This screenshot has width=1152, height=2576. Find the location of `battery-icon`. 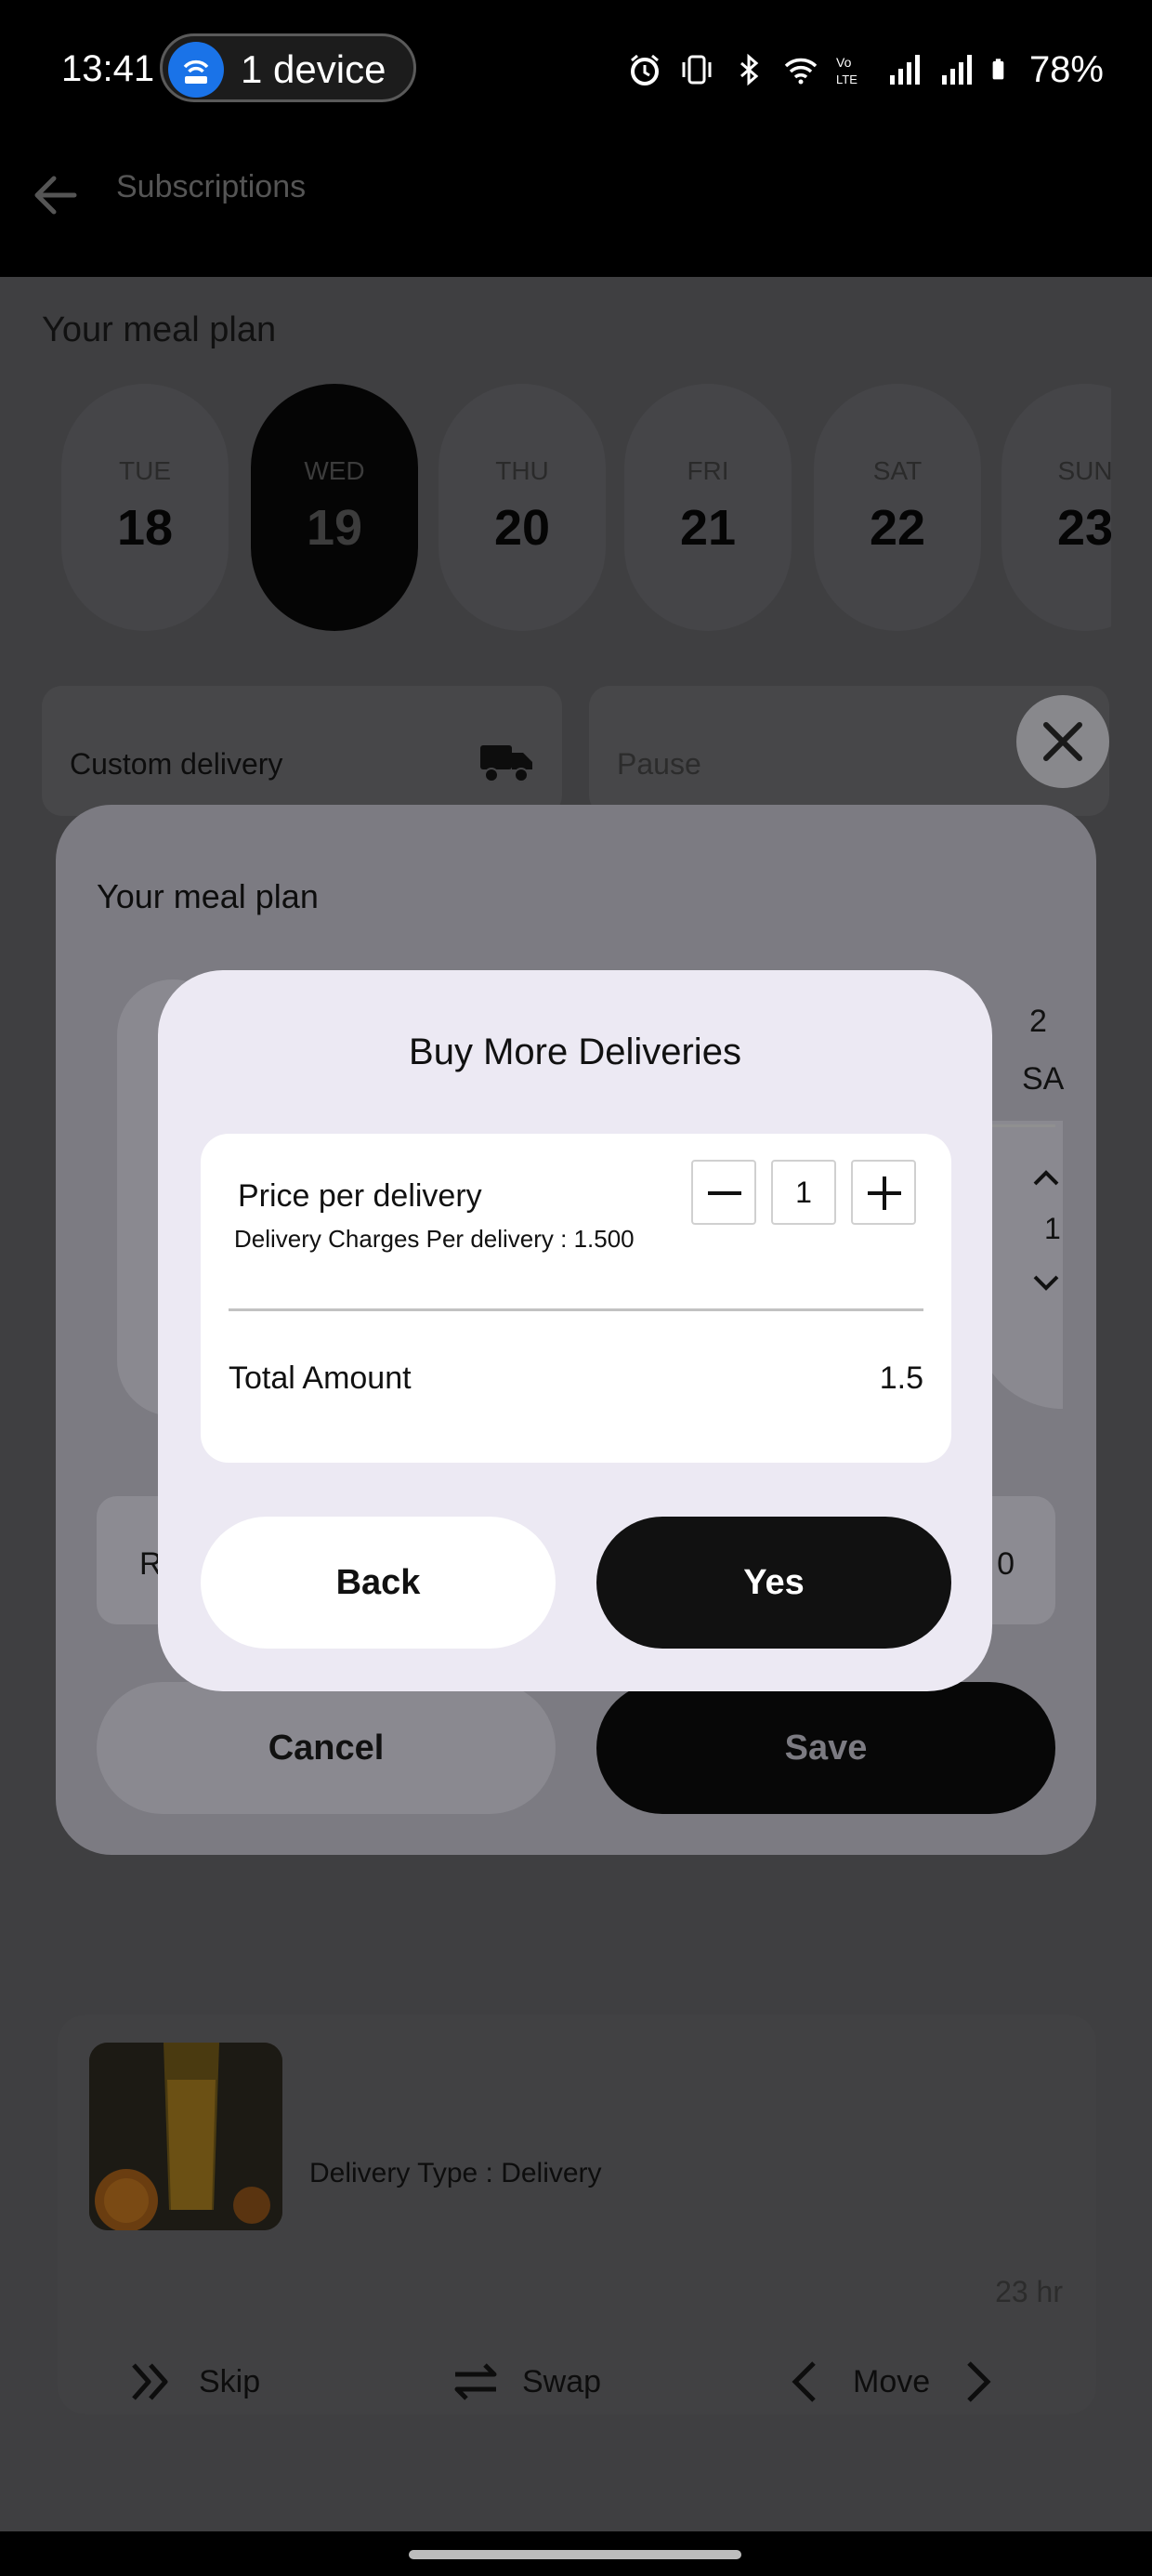

battery-icon is located at coordinates (998, 69).